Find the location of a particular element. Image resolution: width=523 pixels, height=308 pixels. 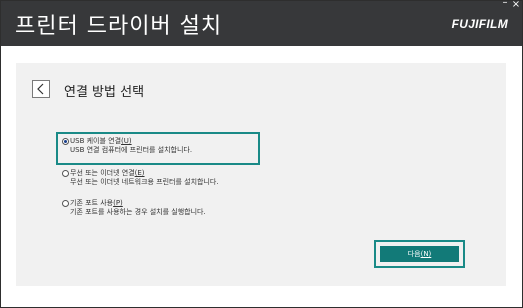

next-button: 다음(N) is located at coordinates (419, 254).